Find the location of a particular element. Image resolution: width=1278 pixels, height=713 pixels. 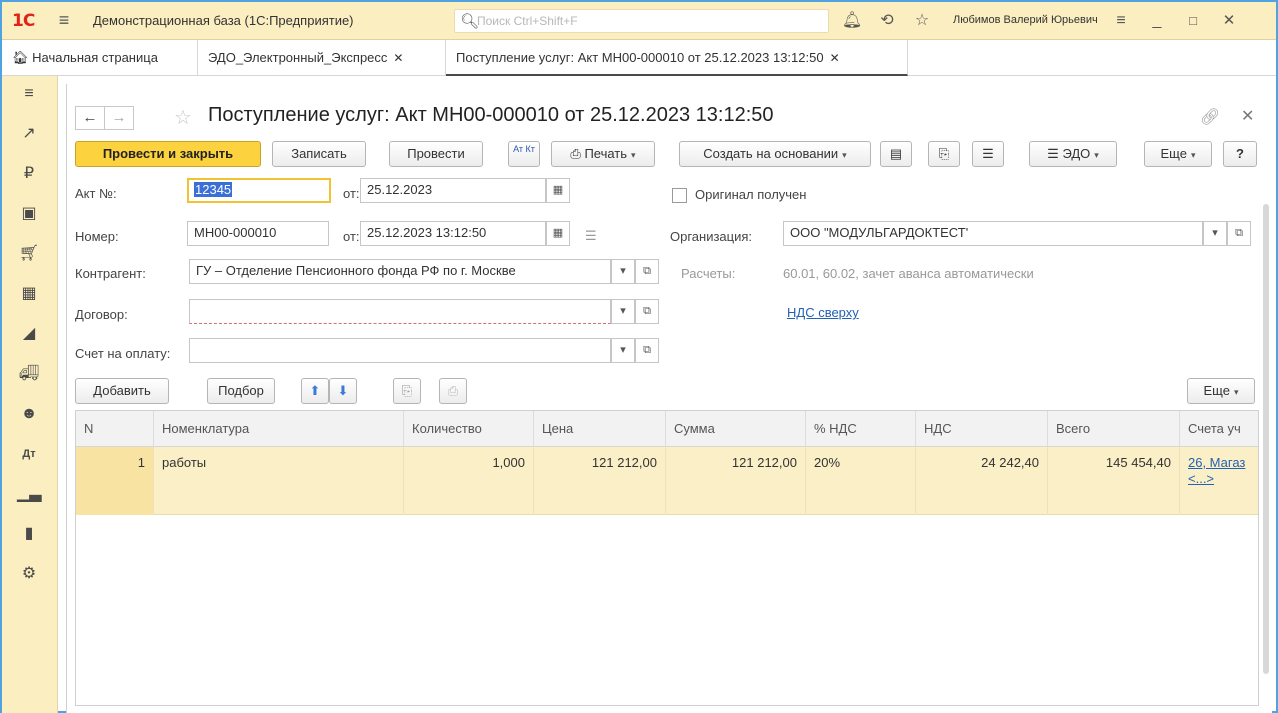

accounts-link: 26, Магаз is located at coordinates (1216, 462).